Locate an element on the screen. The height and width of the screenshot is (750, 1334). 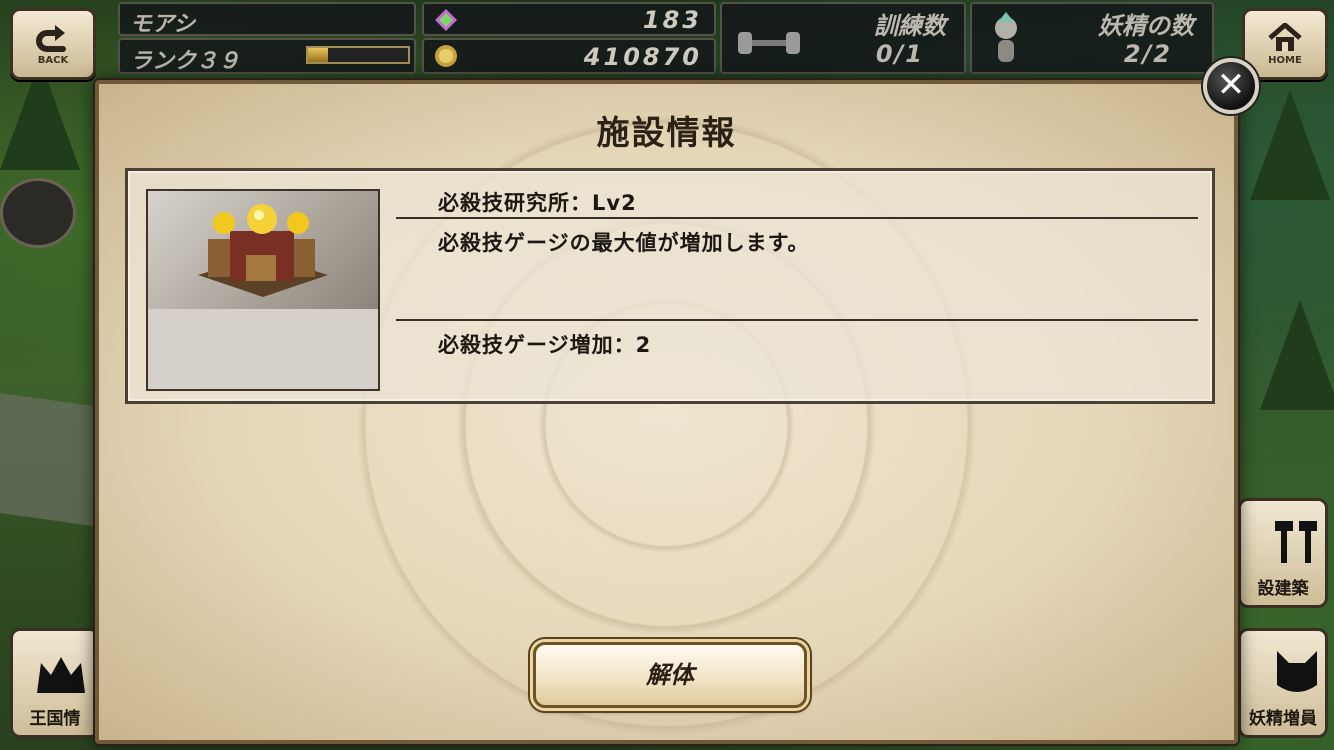
treasure-chest-icon is located at coordinates (38, 213).